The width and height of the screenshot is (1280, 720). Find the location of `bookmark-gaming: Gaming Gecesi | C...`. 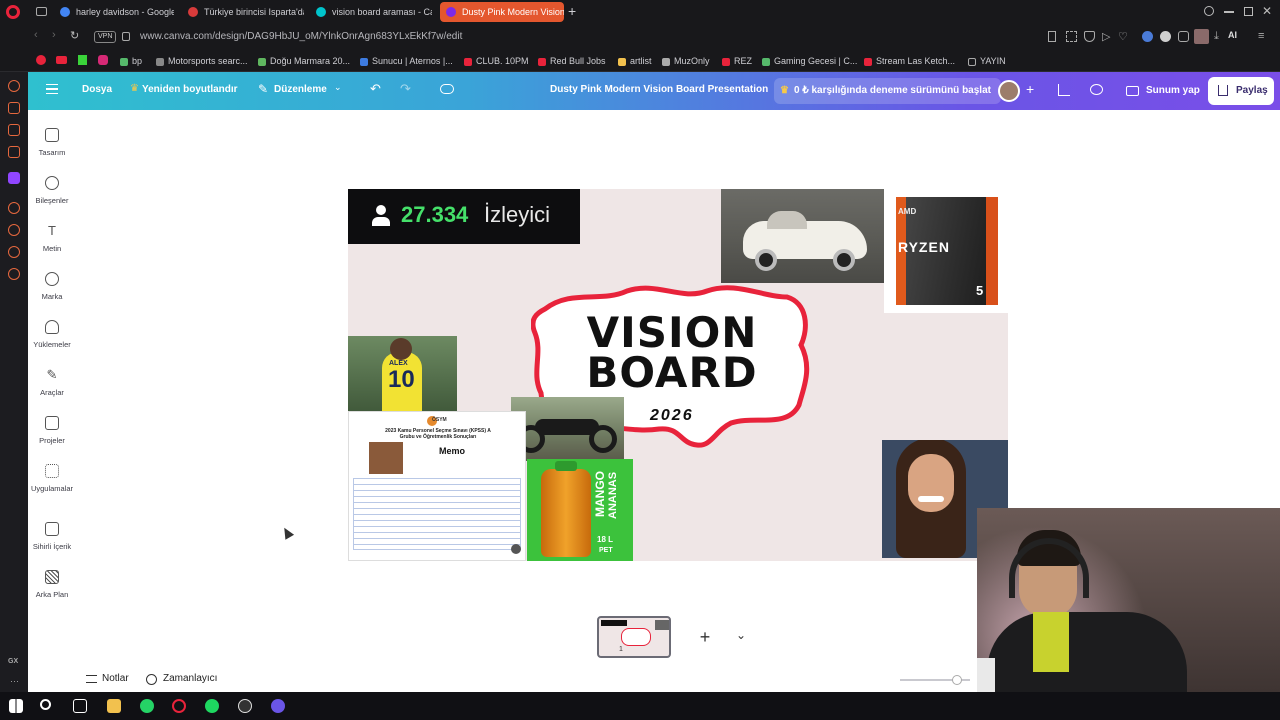

bookmark-gaming: Gaming Gecesi | C... is located at coordinates (809, 61).